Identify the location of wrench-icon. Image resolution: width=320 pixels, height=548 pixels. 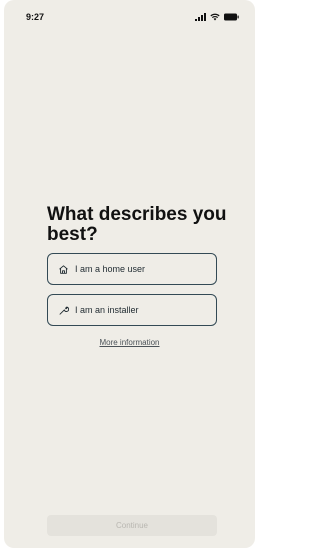
(63, 310).